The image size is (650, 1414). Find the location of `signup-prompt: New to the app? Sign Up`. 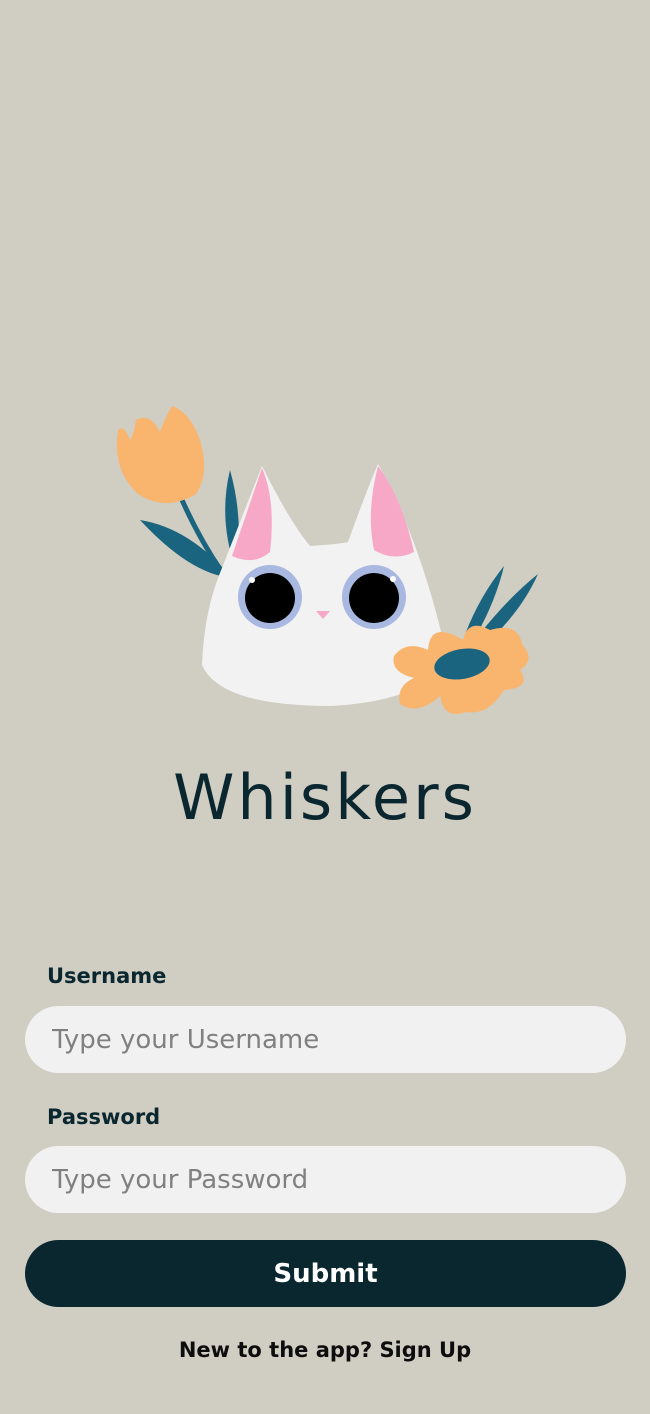

signup-prompt: New to the app? Sign Up is located at coordinates (325, 1350).